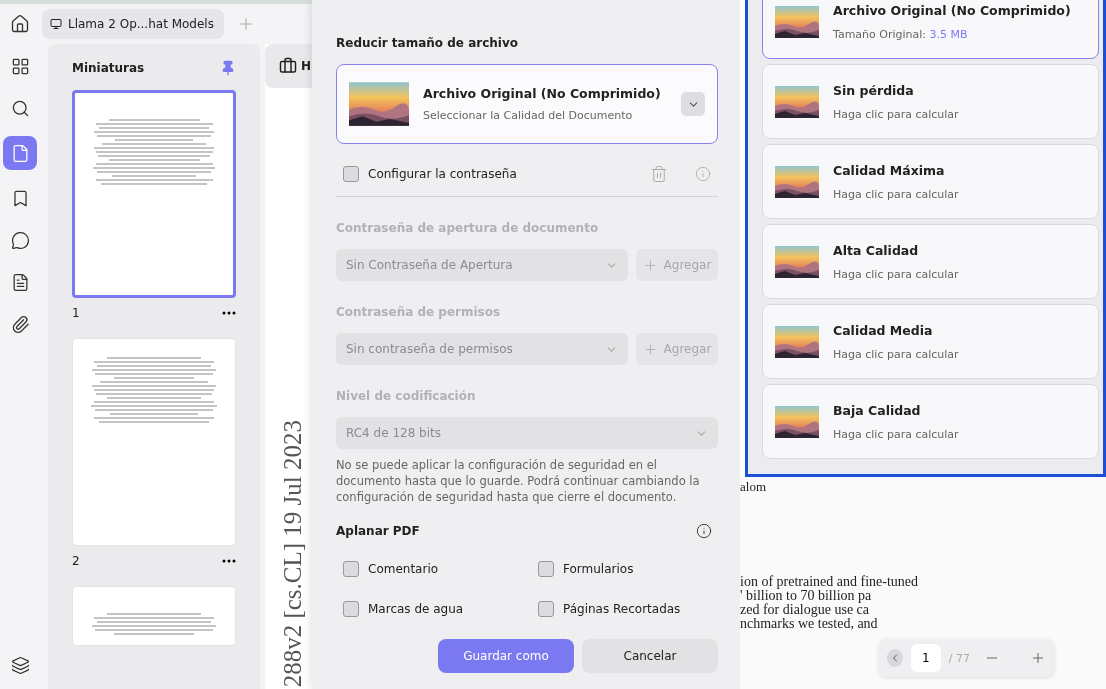  What do you see at coordinates (952, 10) in the screenshot?
I see `option-title: Archivo Original (No Comprimido)` at bounding box center [952, 10].